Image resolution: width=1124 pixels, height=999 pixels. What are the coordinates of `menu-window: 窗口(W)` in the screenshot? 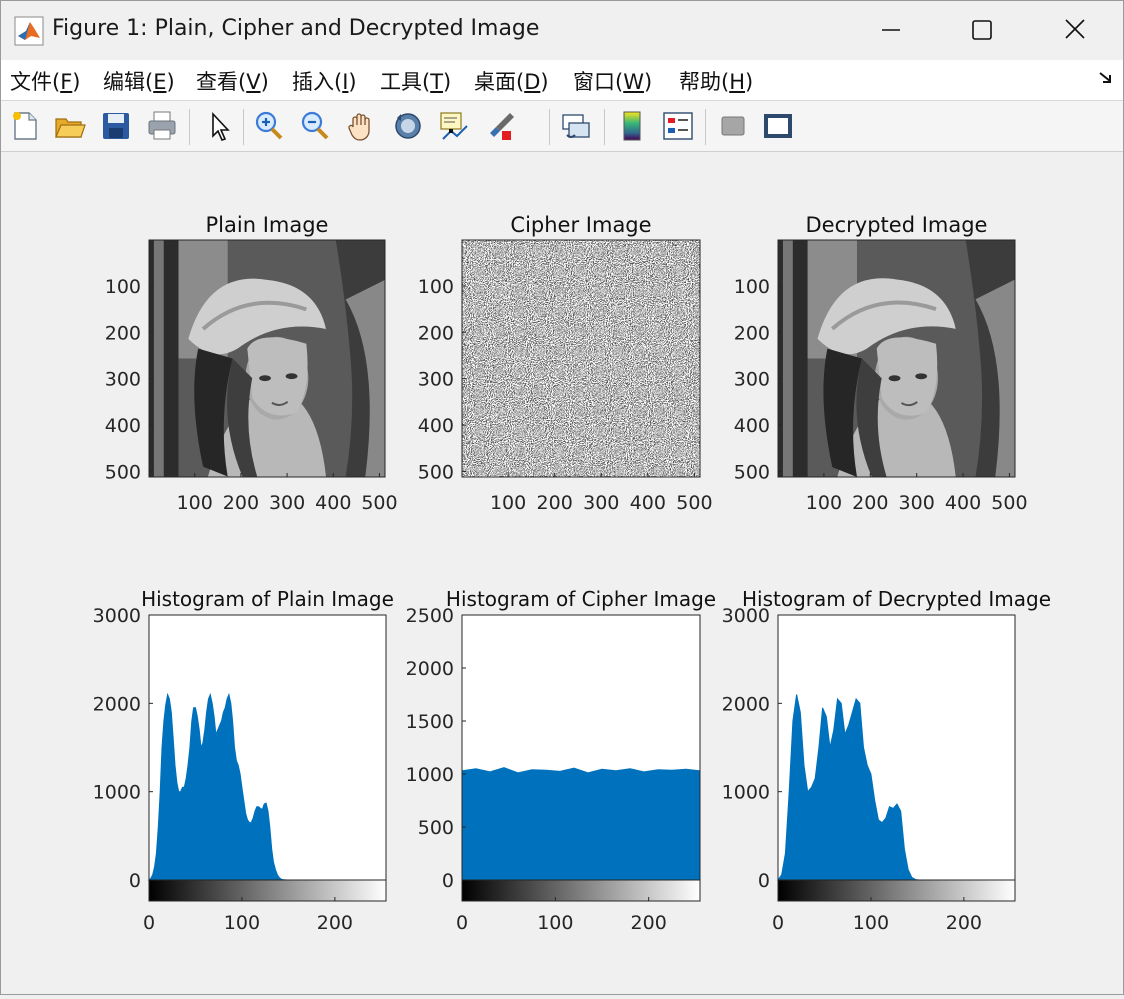 It's located at (612, 81).